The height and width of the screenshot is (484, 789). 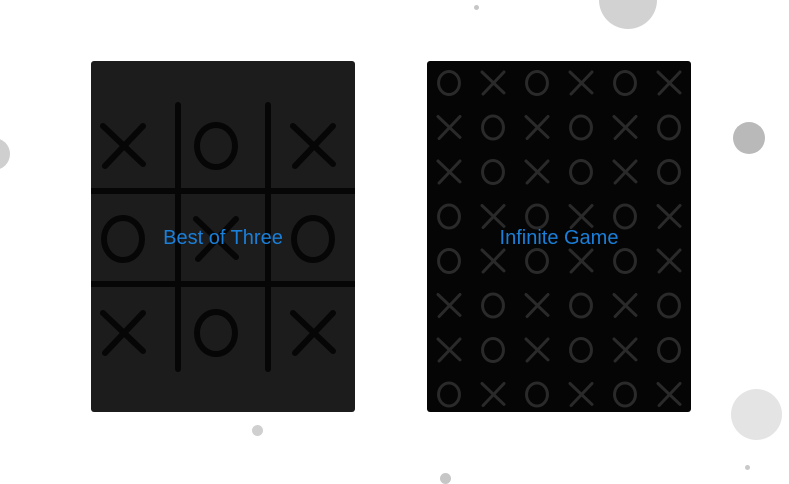 I want to click on bubble-bottom-right, so click(x=756, y=414).